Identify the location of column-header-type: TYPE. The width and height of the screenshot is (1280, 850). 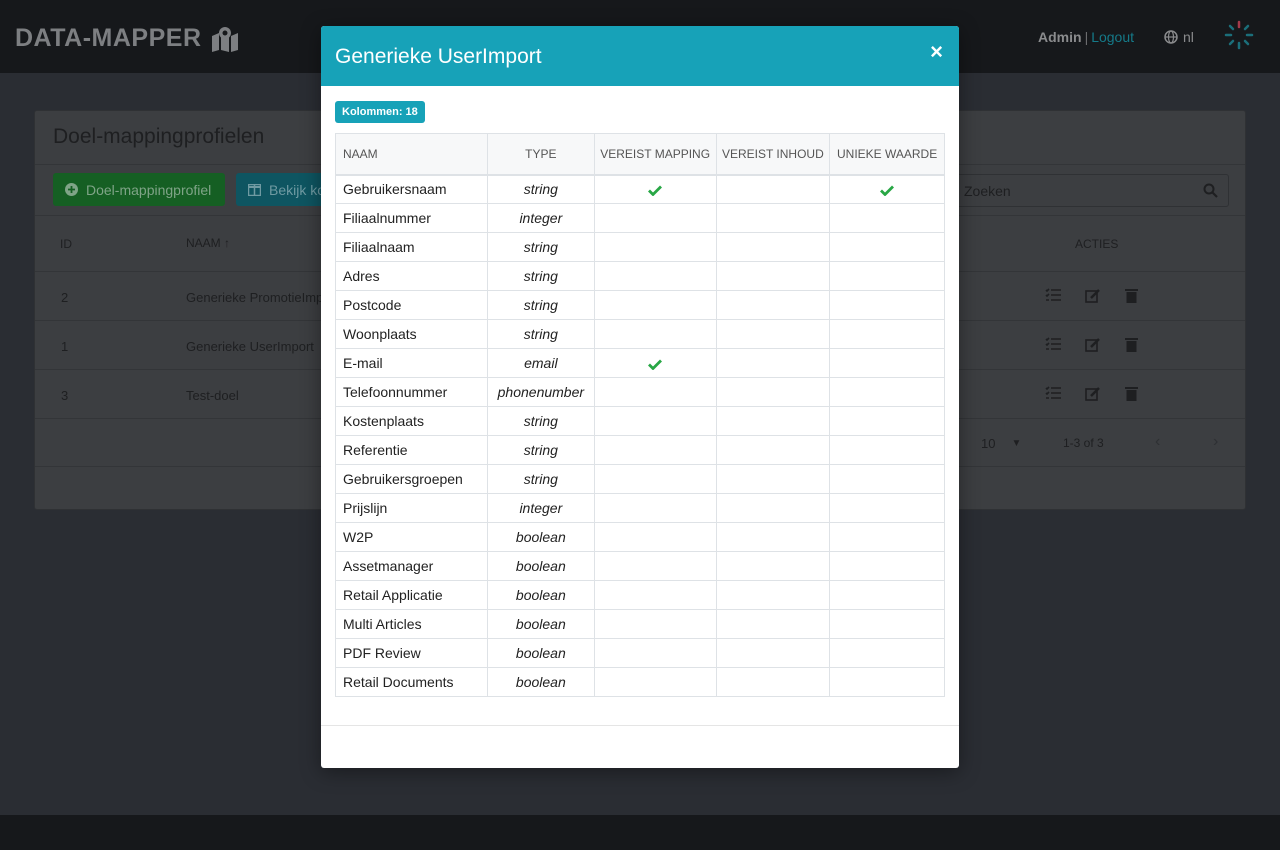
(540, 154).